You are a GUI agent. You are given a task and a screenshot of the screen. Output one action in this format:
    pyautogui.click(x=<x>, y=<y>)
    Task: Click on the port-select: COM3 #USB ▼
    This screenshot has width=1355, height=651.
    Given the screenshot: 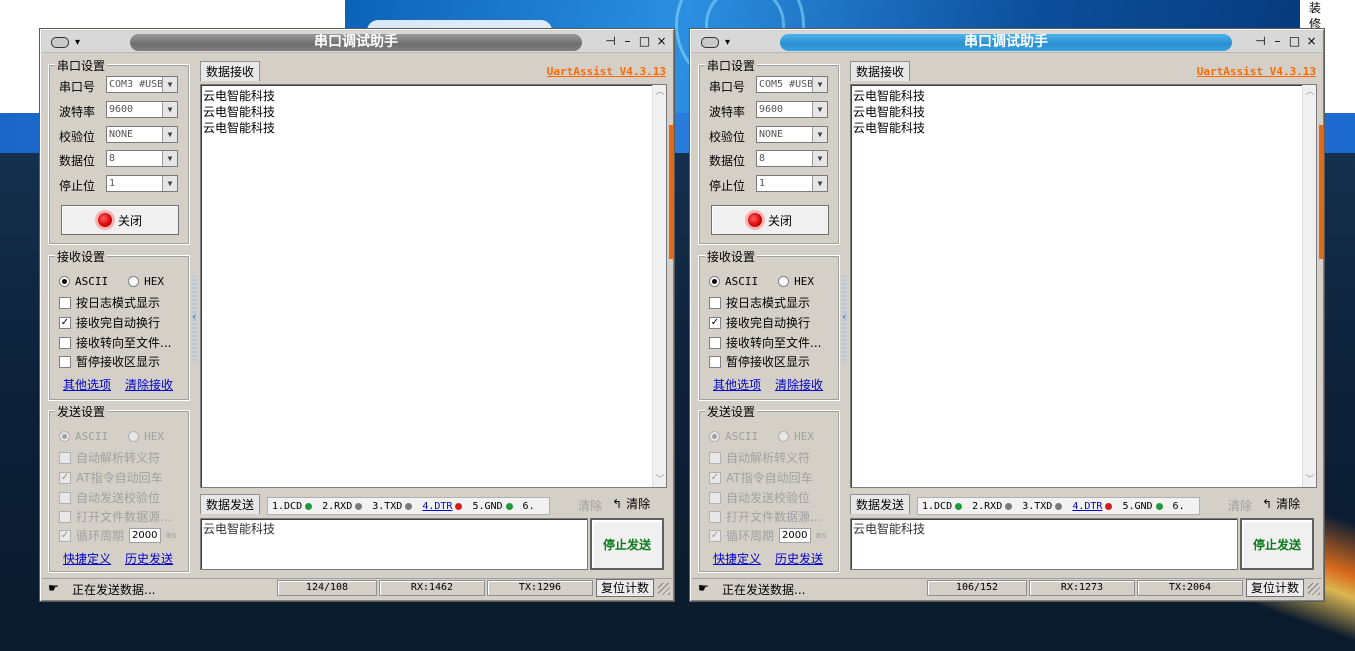 What is the action you would take?
    pyautogui.click(x=142, y=84)
    